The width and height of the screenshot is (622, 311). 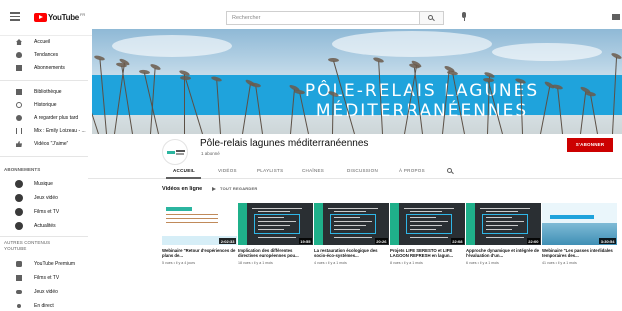 I want to click on sidebar-sub-music: Musique, so click(x=44, y=184).